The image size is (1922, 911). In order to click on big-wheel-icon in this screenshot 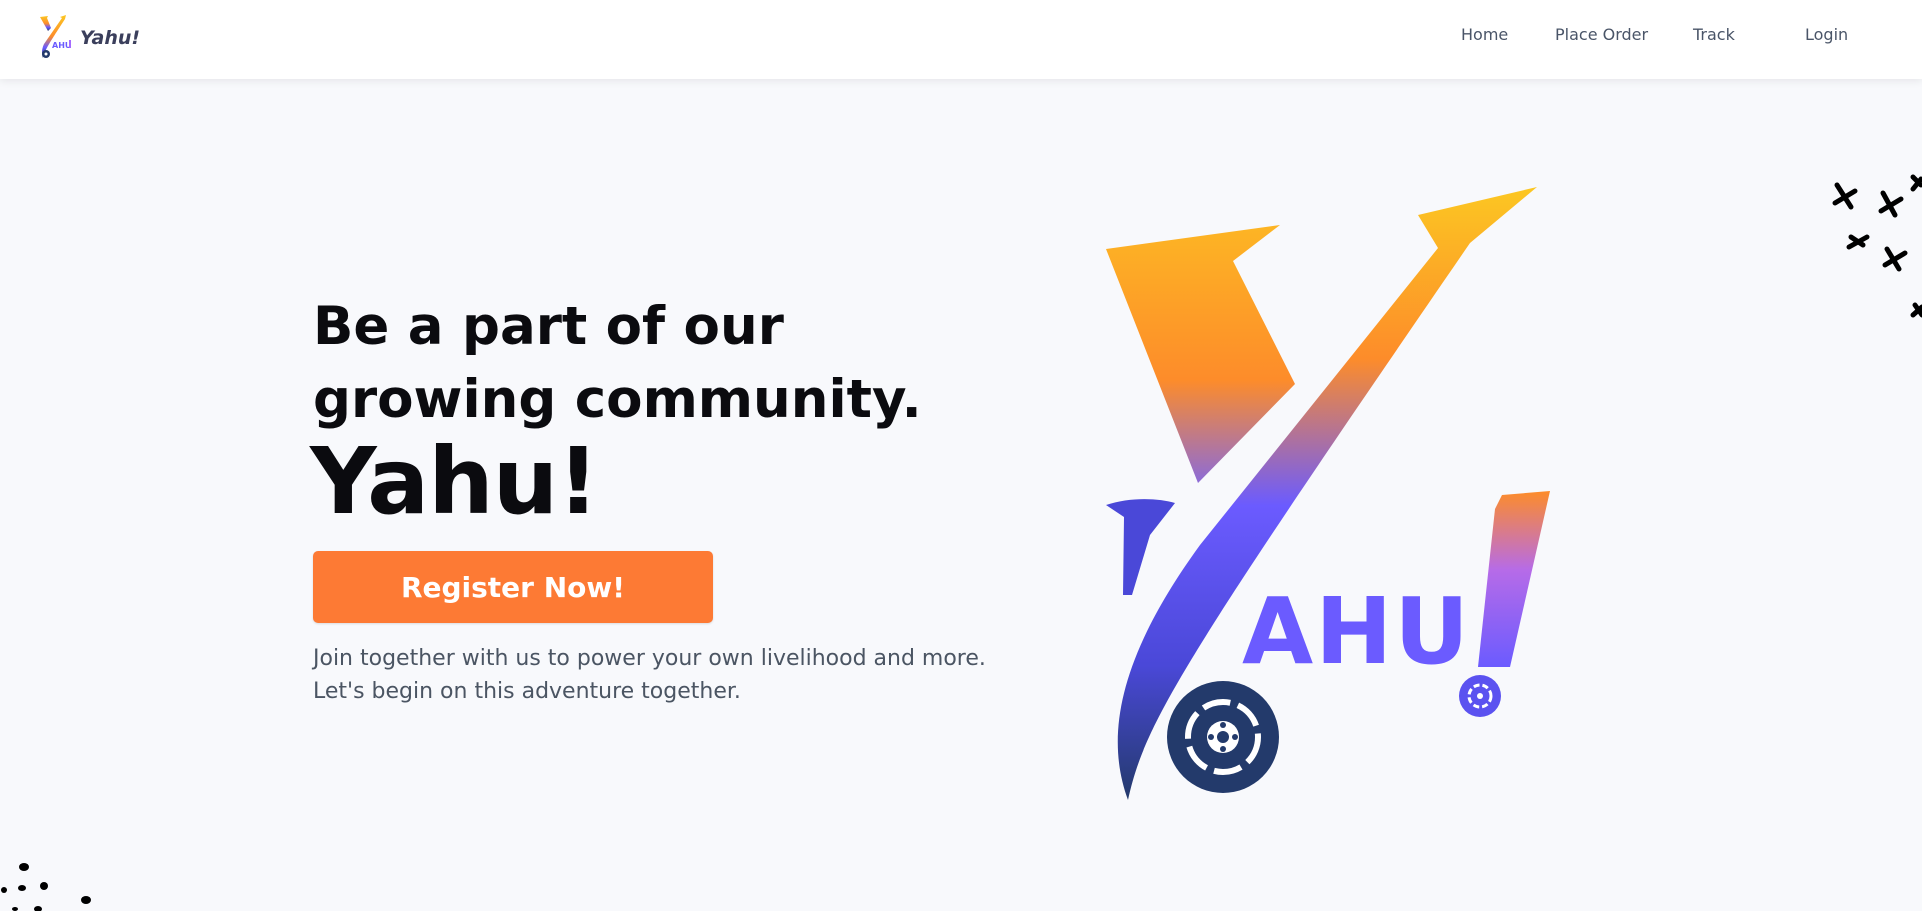, I will do `click(1223, 737)`.